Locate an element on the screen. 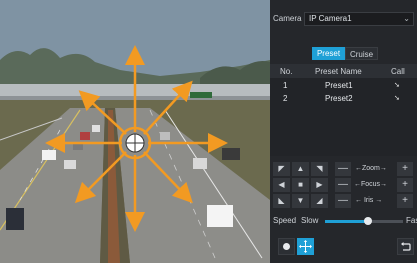  iris-minus-button: — is located at coordinates (343, 201).